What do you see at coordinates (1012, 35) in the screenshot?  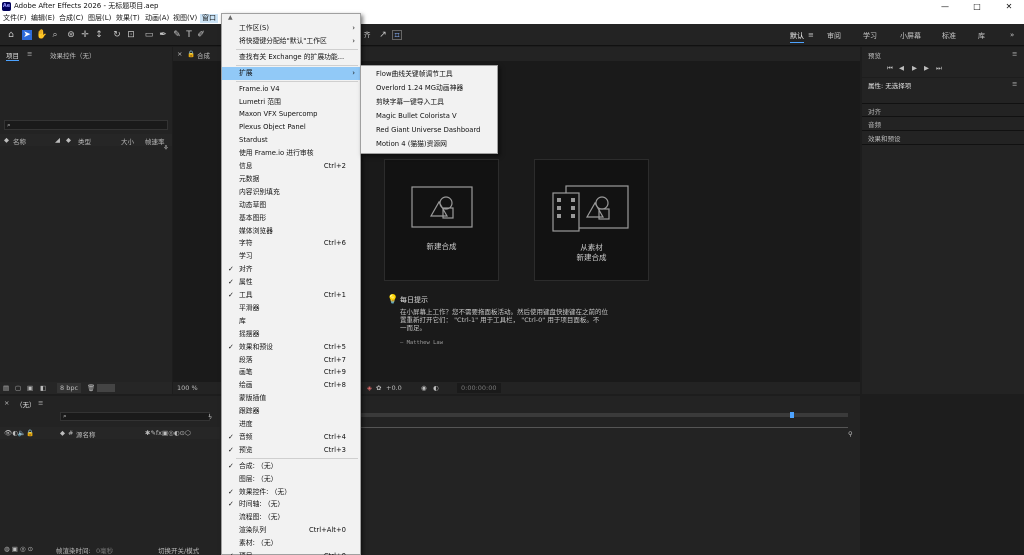 I see `workspace-more-icon: »` at bounding box center [1012, 35].